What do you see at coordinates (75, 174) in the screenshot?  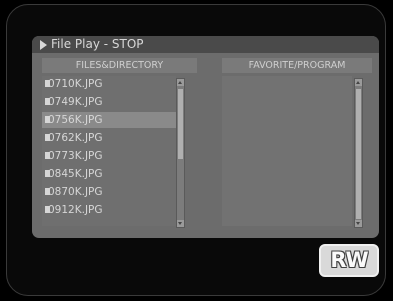 I see `file-name: 0845K.JPG` at bounding box center [75, 174].